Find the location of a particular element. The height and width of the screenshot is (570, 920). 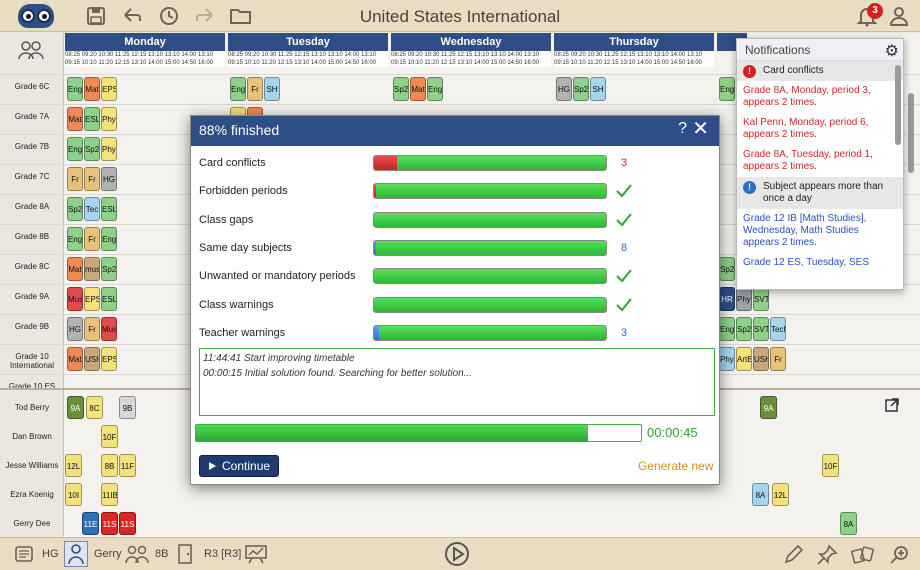

grid-scrollbar is located at coordinates (911, 133).